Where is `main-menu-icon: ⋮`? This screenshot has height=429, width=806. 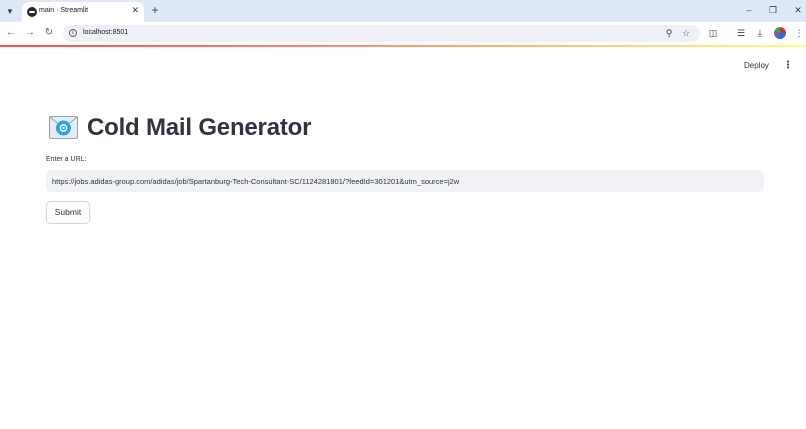
main-menu-icon: ⋮ is located at coordinates (788, 66).